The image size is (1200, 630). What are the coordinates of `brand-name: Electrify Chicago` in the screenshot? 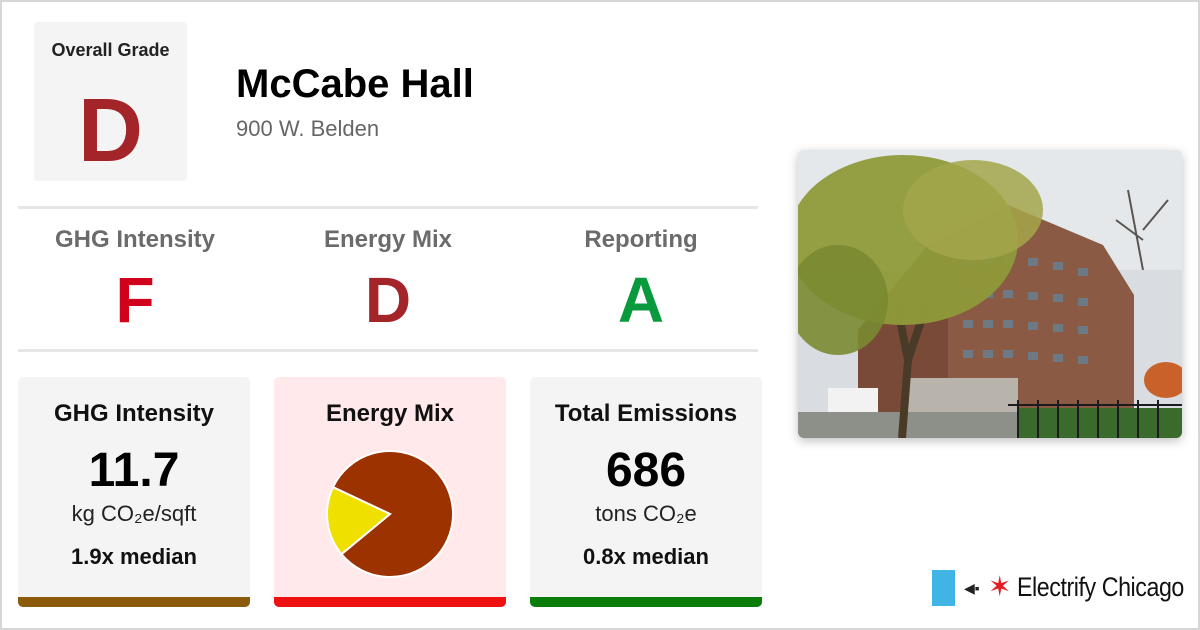 It's located at (1100, 587).